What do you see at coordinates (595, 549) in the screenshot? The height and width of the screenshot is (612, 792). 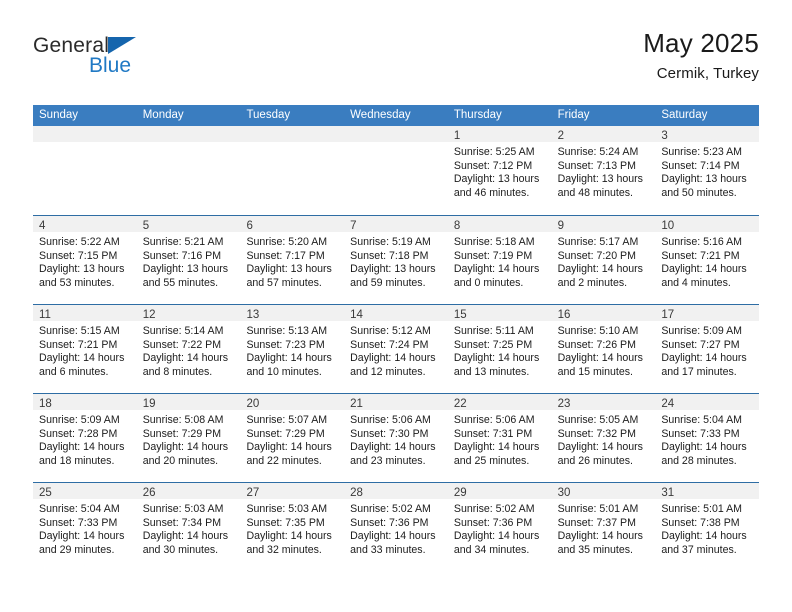 I see `daylight-text-line2: and 35 minutes.` at bounding box center [595, 549].